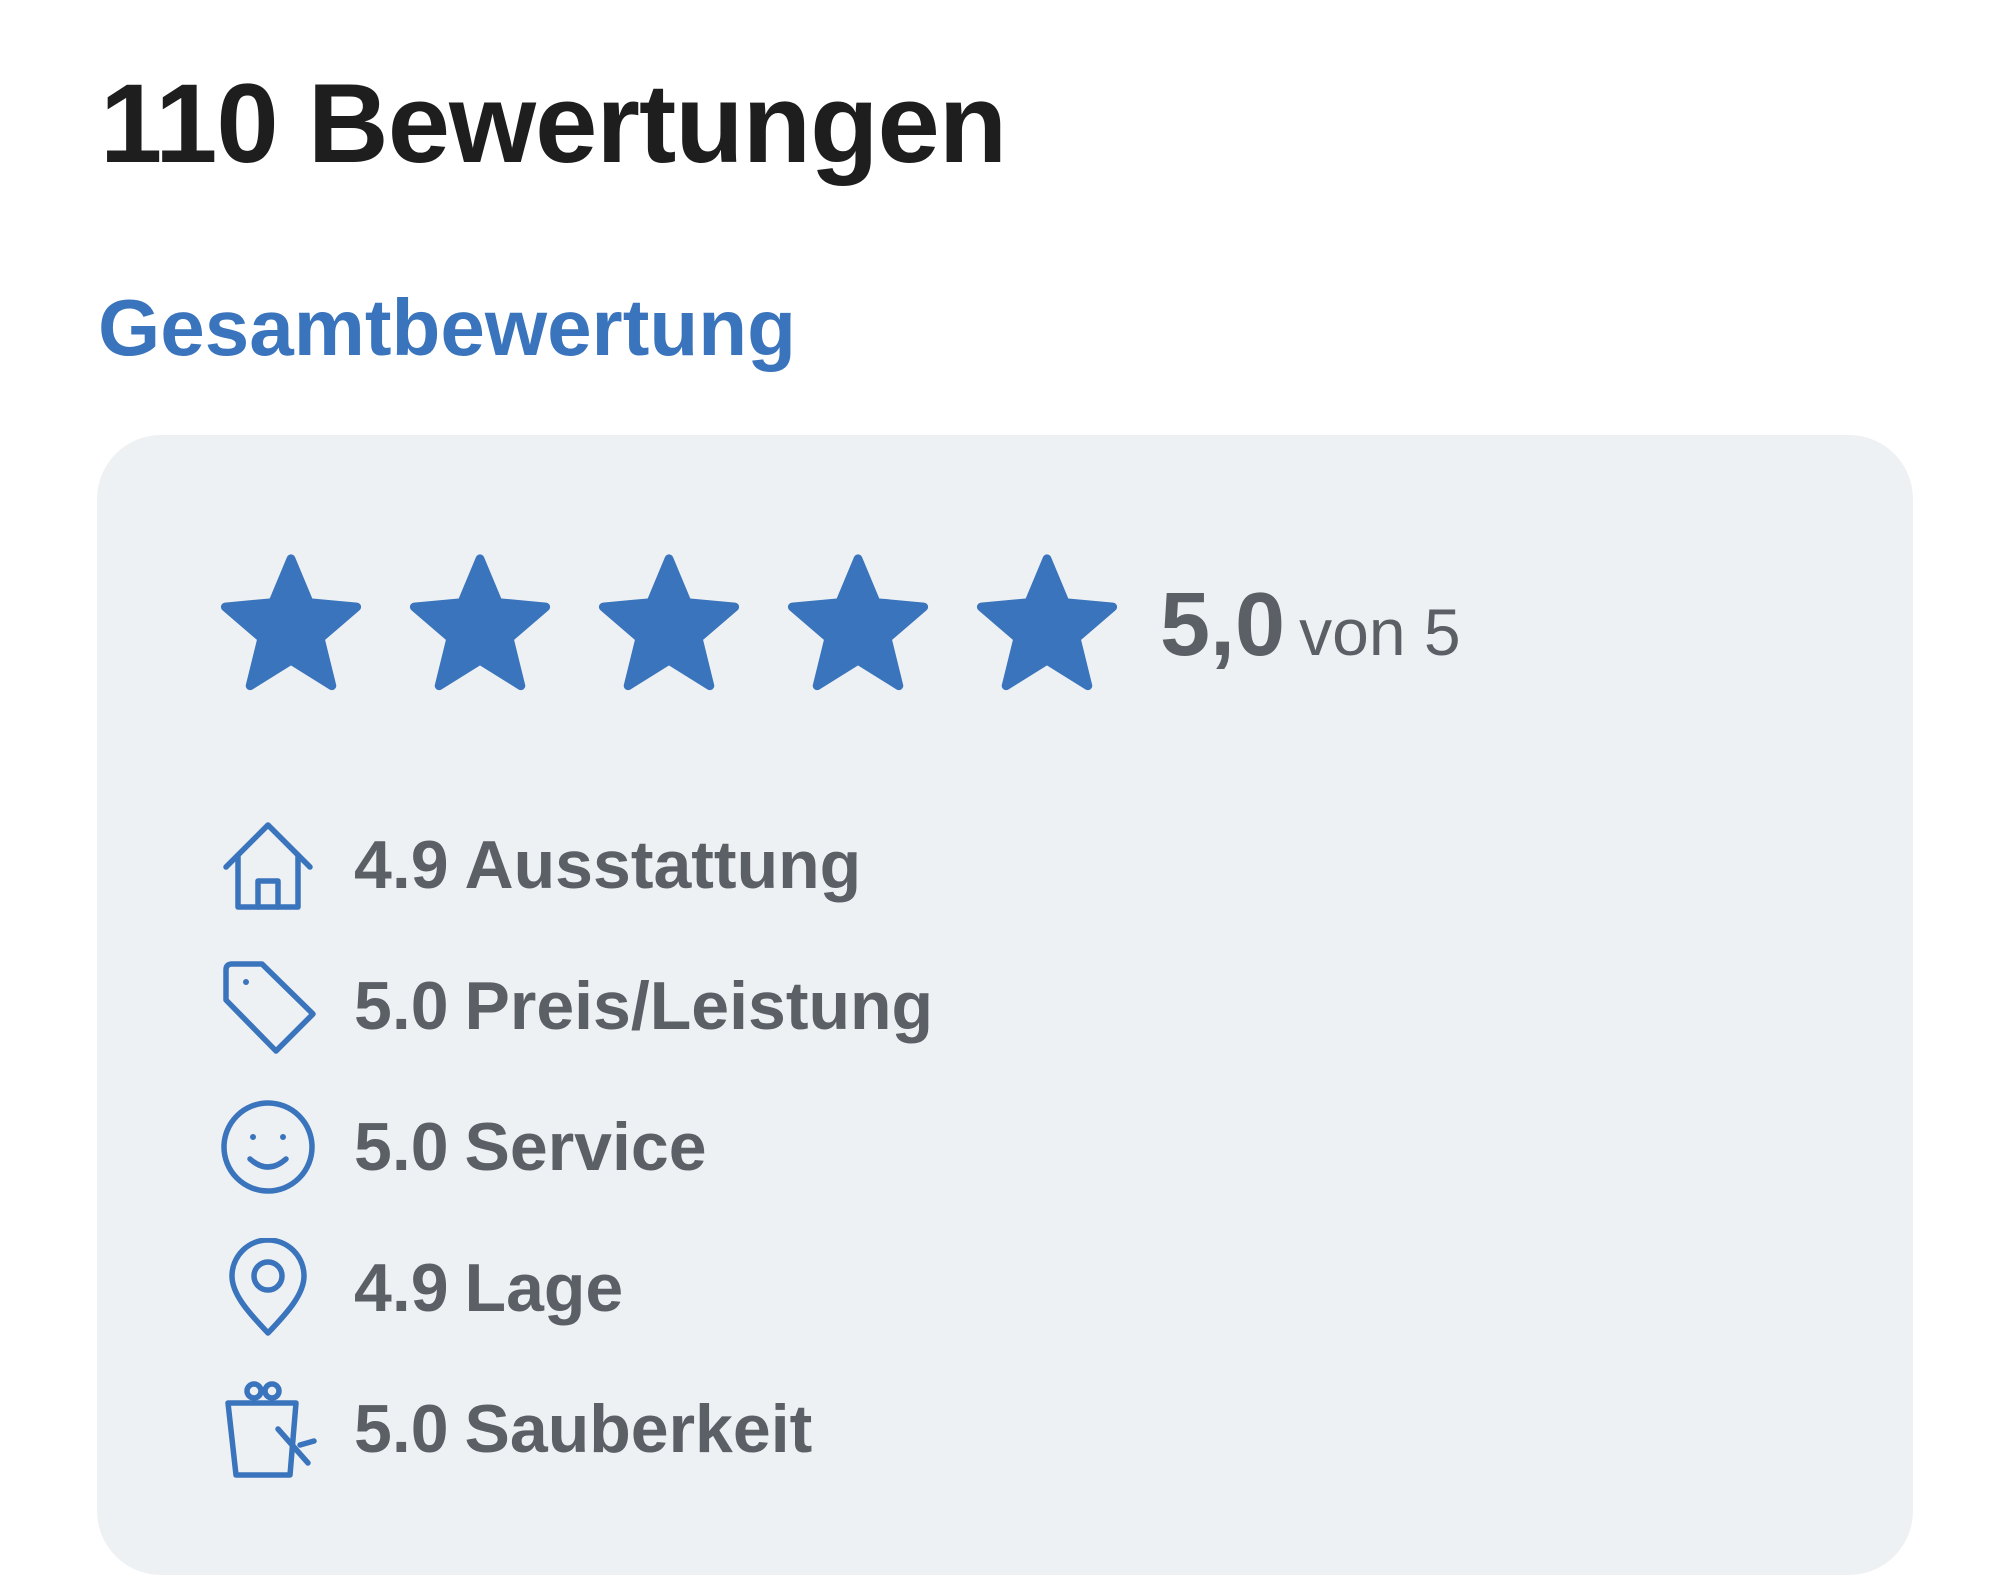  I want to click on criterion-service: 5.0 Service, so click(575, 1147).